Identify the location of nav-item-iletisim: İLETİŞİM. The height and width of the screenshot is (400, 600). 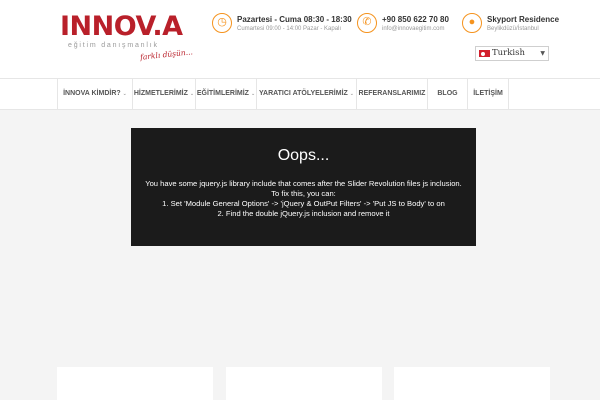
(488, 94).